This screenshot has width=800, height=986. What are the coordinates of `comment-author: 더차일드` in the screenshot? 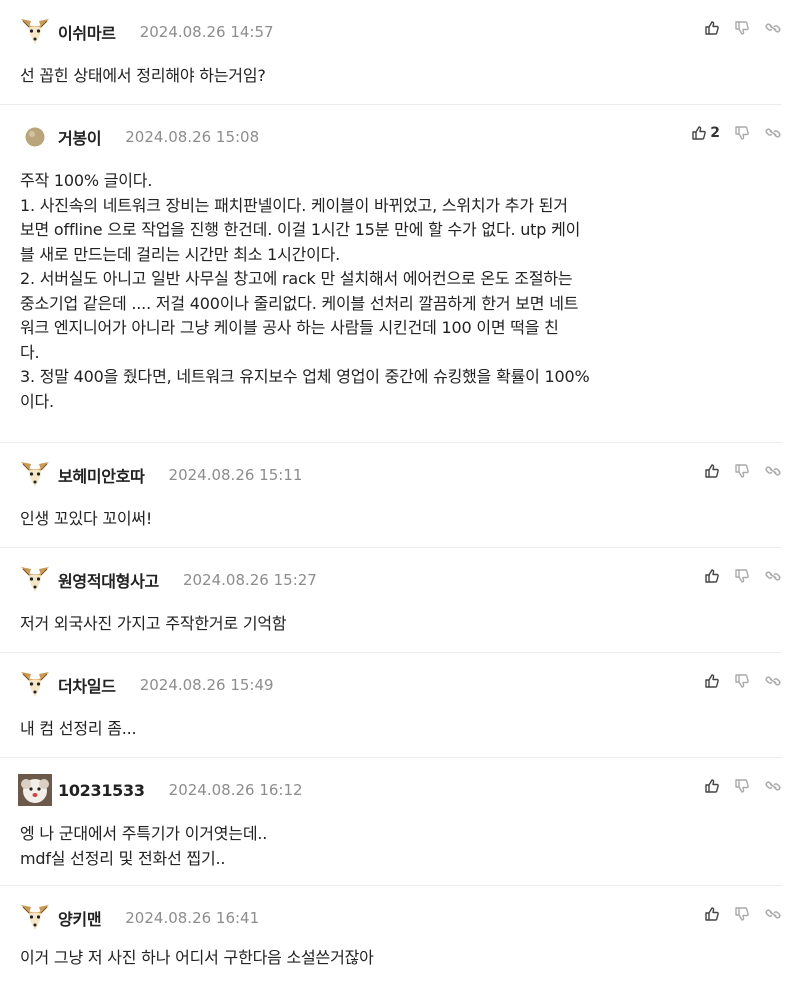 It's located at (87, 685).